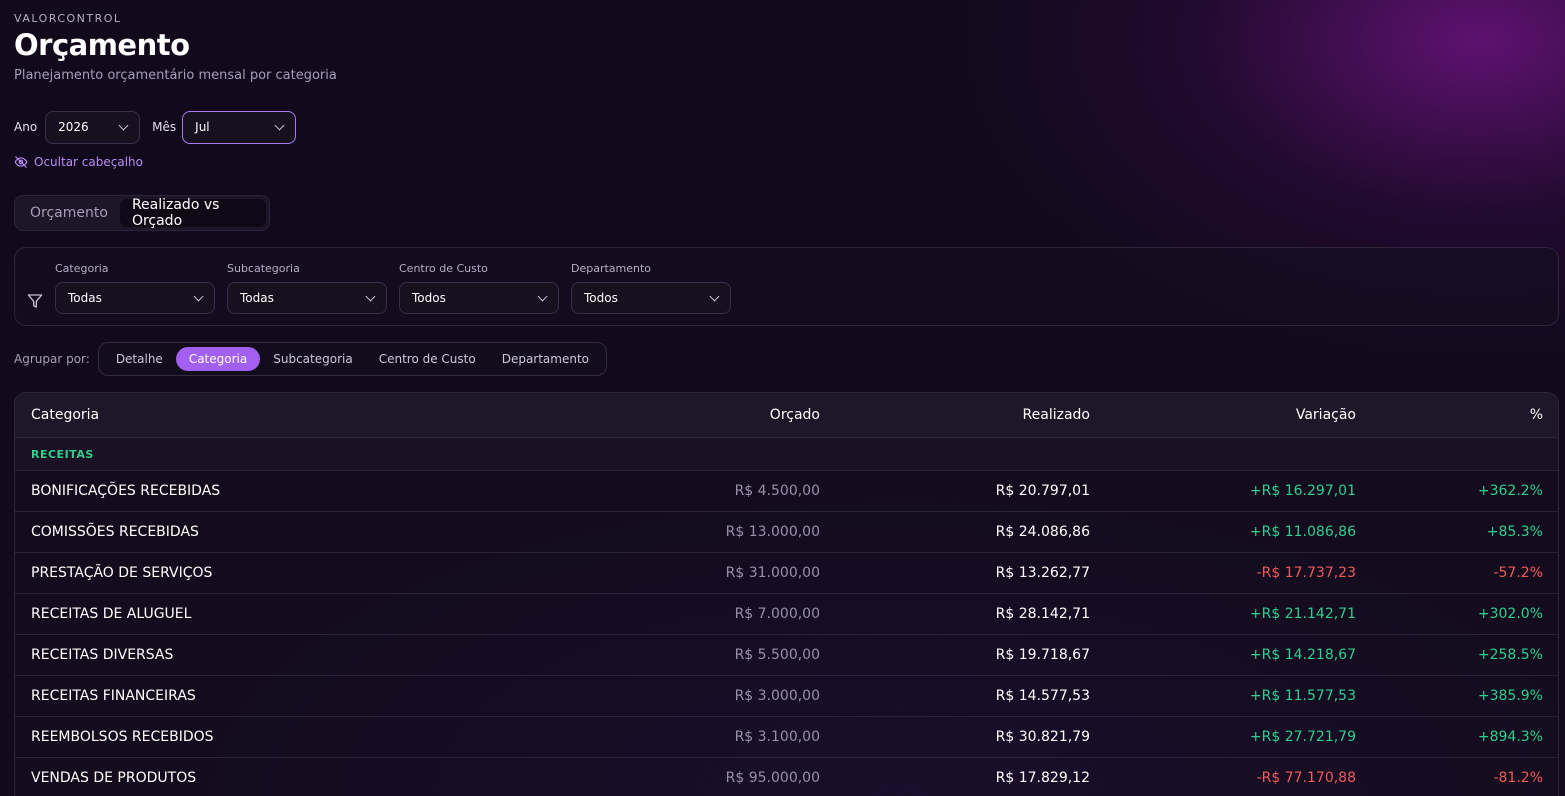 This screenshot has width=1565, height=796. What do you see at coordinates (443, 268) in the screenshot?
I see `filter-label: Centro de Custo` at bounding box center [443, 268].